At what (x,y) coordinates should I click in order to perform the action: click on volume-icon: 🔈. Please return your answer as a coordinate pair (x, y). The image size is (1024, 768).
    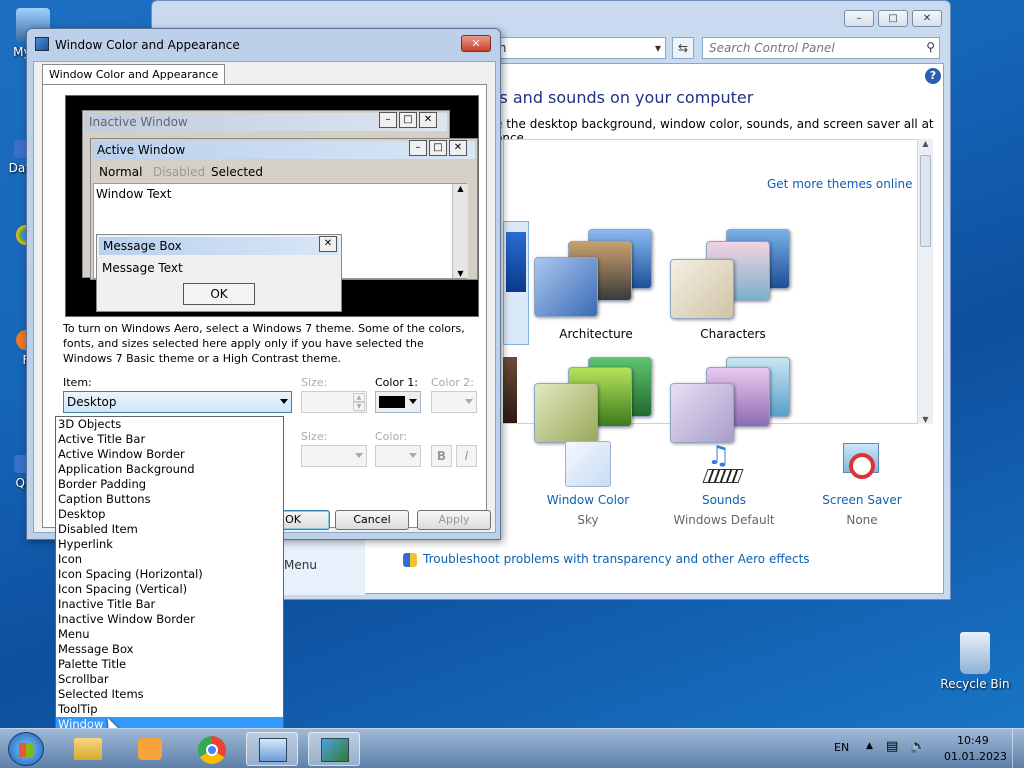
    Looking at the image, I should click on (918, 746).